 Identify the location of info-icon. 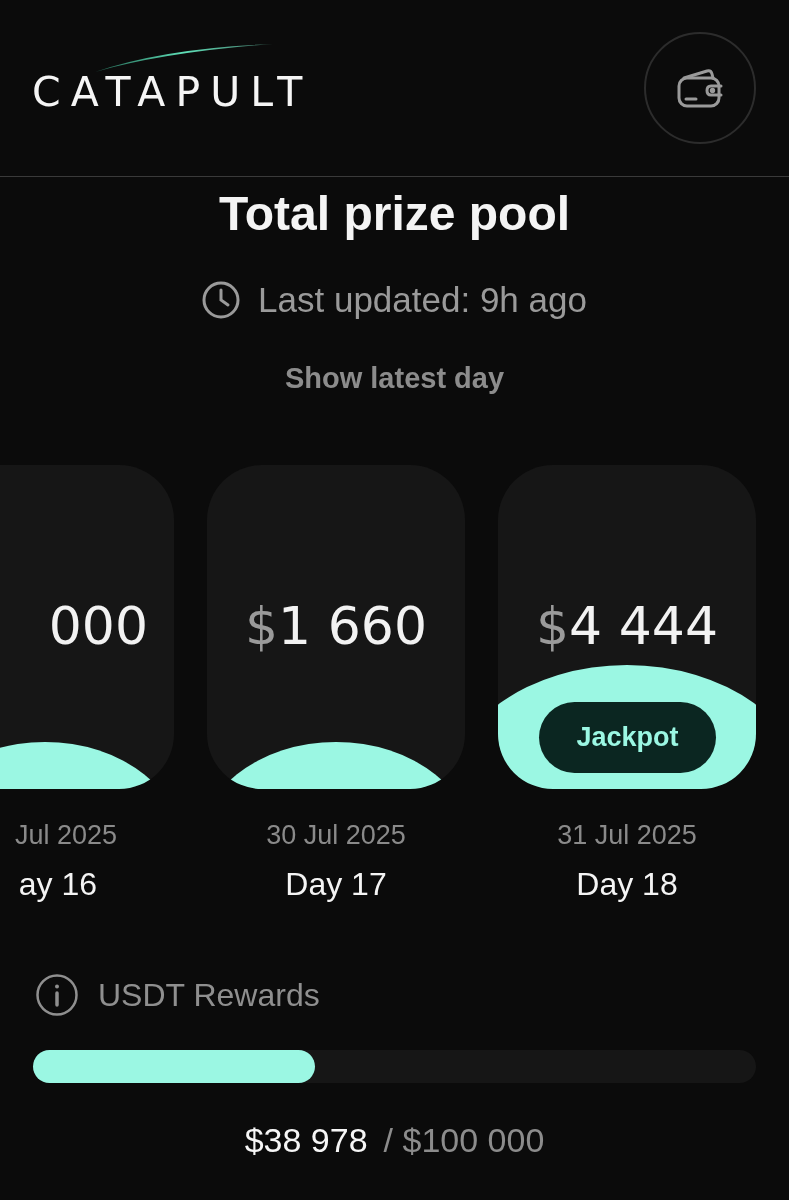
(57, 995).